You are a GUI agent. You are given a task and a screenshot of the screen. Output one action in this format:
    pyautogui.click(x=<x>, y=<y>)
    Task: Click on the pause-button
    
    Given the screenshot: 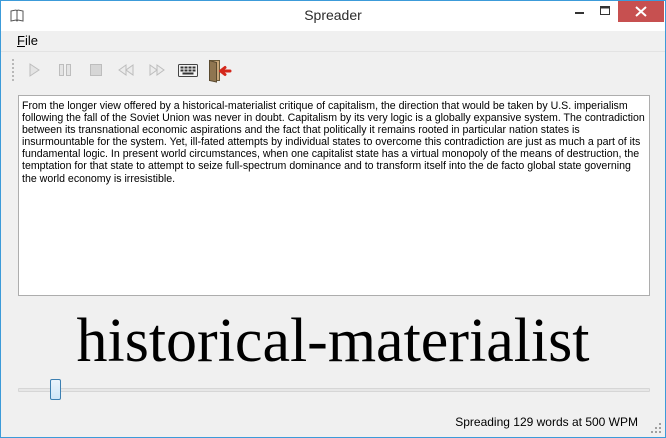 What is the action you would take?
    pyautogui.click(x=65, y=70)
    